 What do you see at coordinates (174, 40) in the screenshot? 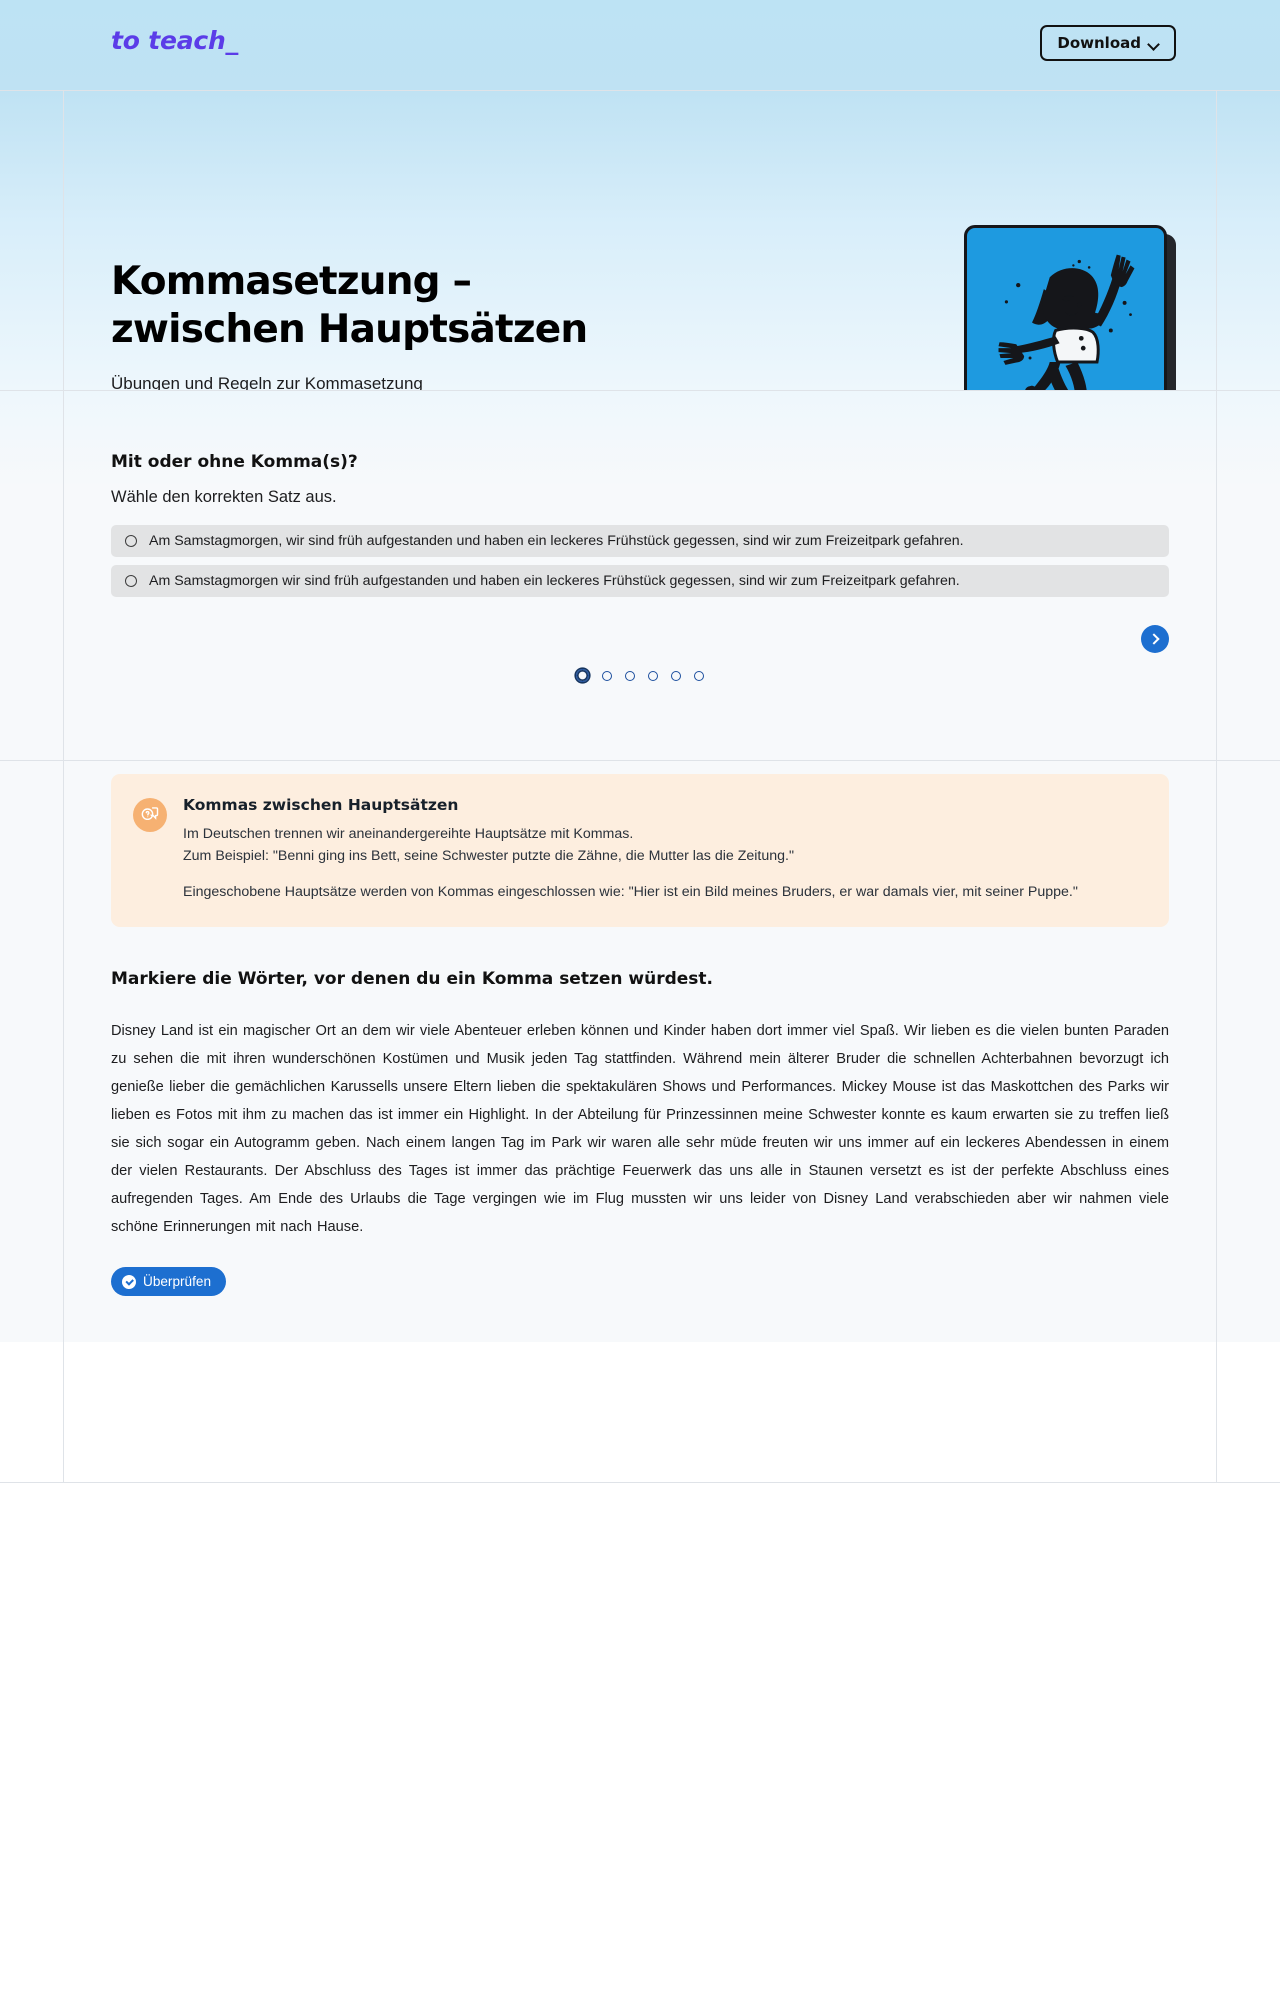
I see `brand-logo: to teach_` at bounding box center [174, 40].